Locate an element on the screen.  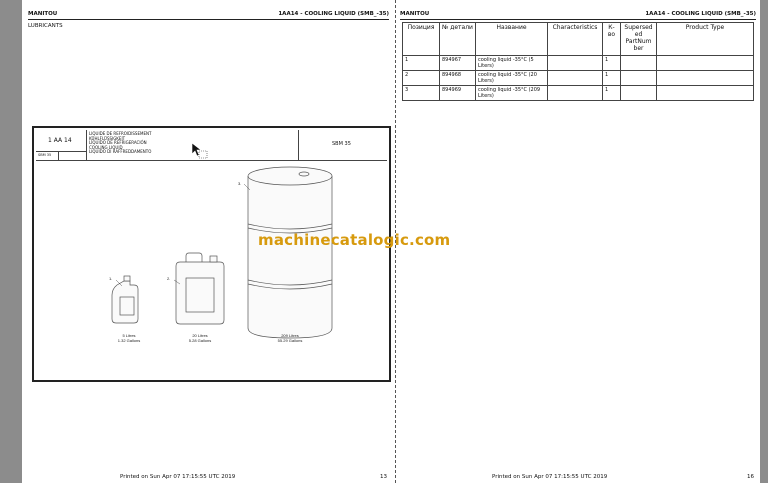
col-header-quantity: К-во is located at coordinates (611, 39).